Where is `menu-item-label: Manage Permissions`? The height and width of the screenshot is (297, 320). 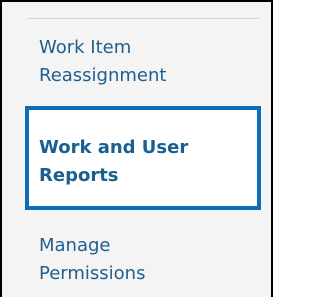 menu-item-label: Manage Permissions is located at coordinates (92, 259).